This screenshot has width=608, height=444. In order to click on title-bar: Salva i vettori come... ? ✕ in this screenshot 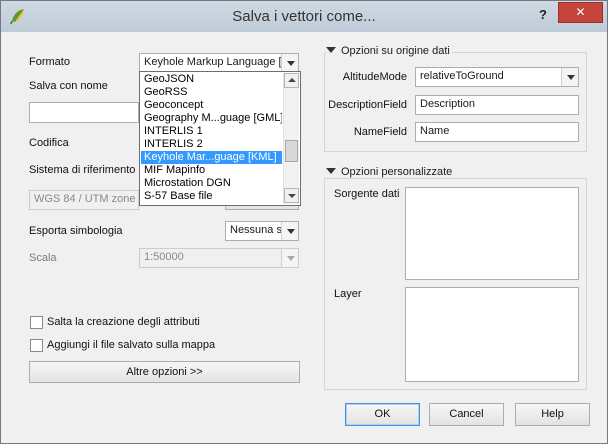, I will do `click(304, 16)`.